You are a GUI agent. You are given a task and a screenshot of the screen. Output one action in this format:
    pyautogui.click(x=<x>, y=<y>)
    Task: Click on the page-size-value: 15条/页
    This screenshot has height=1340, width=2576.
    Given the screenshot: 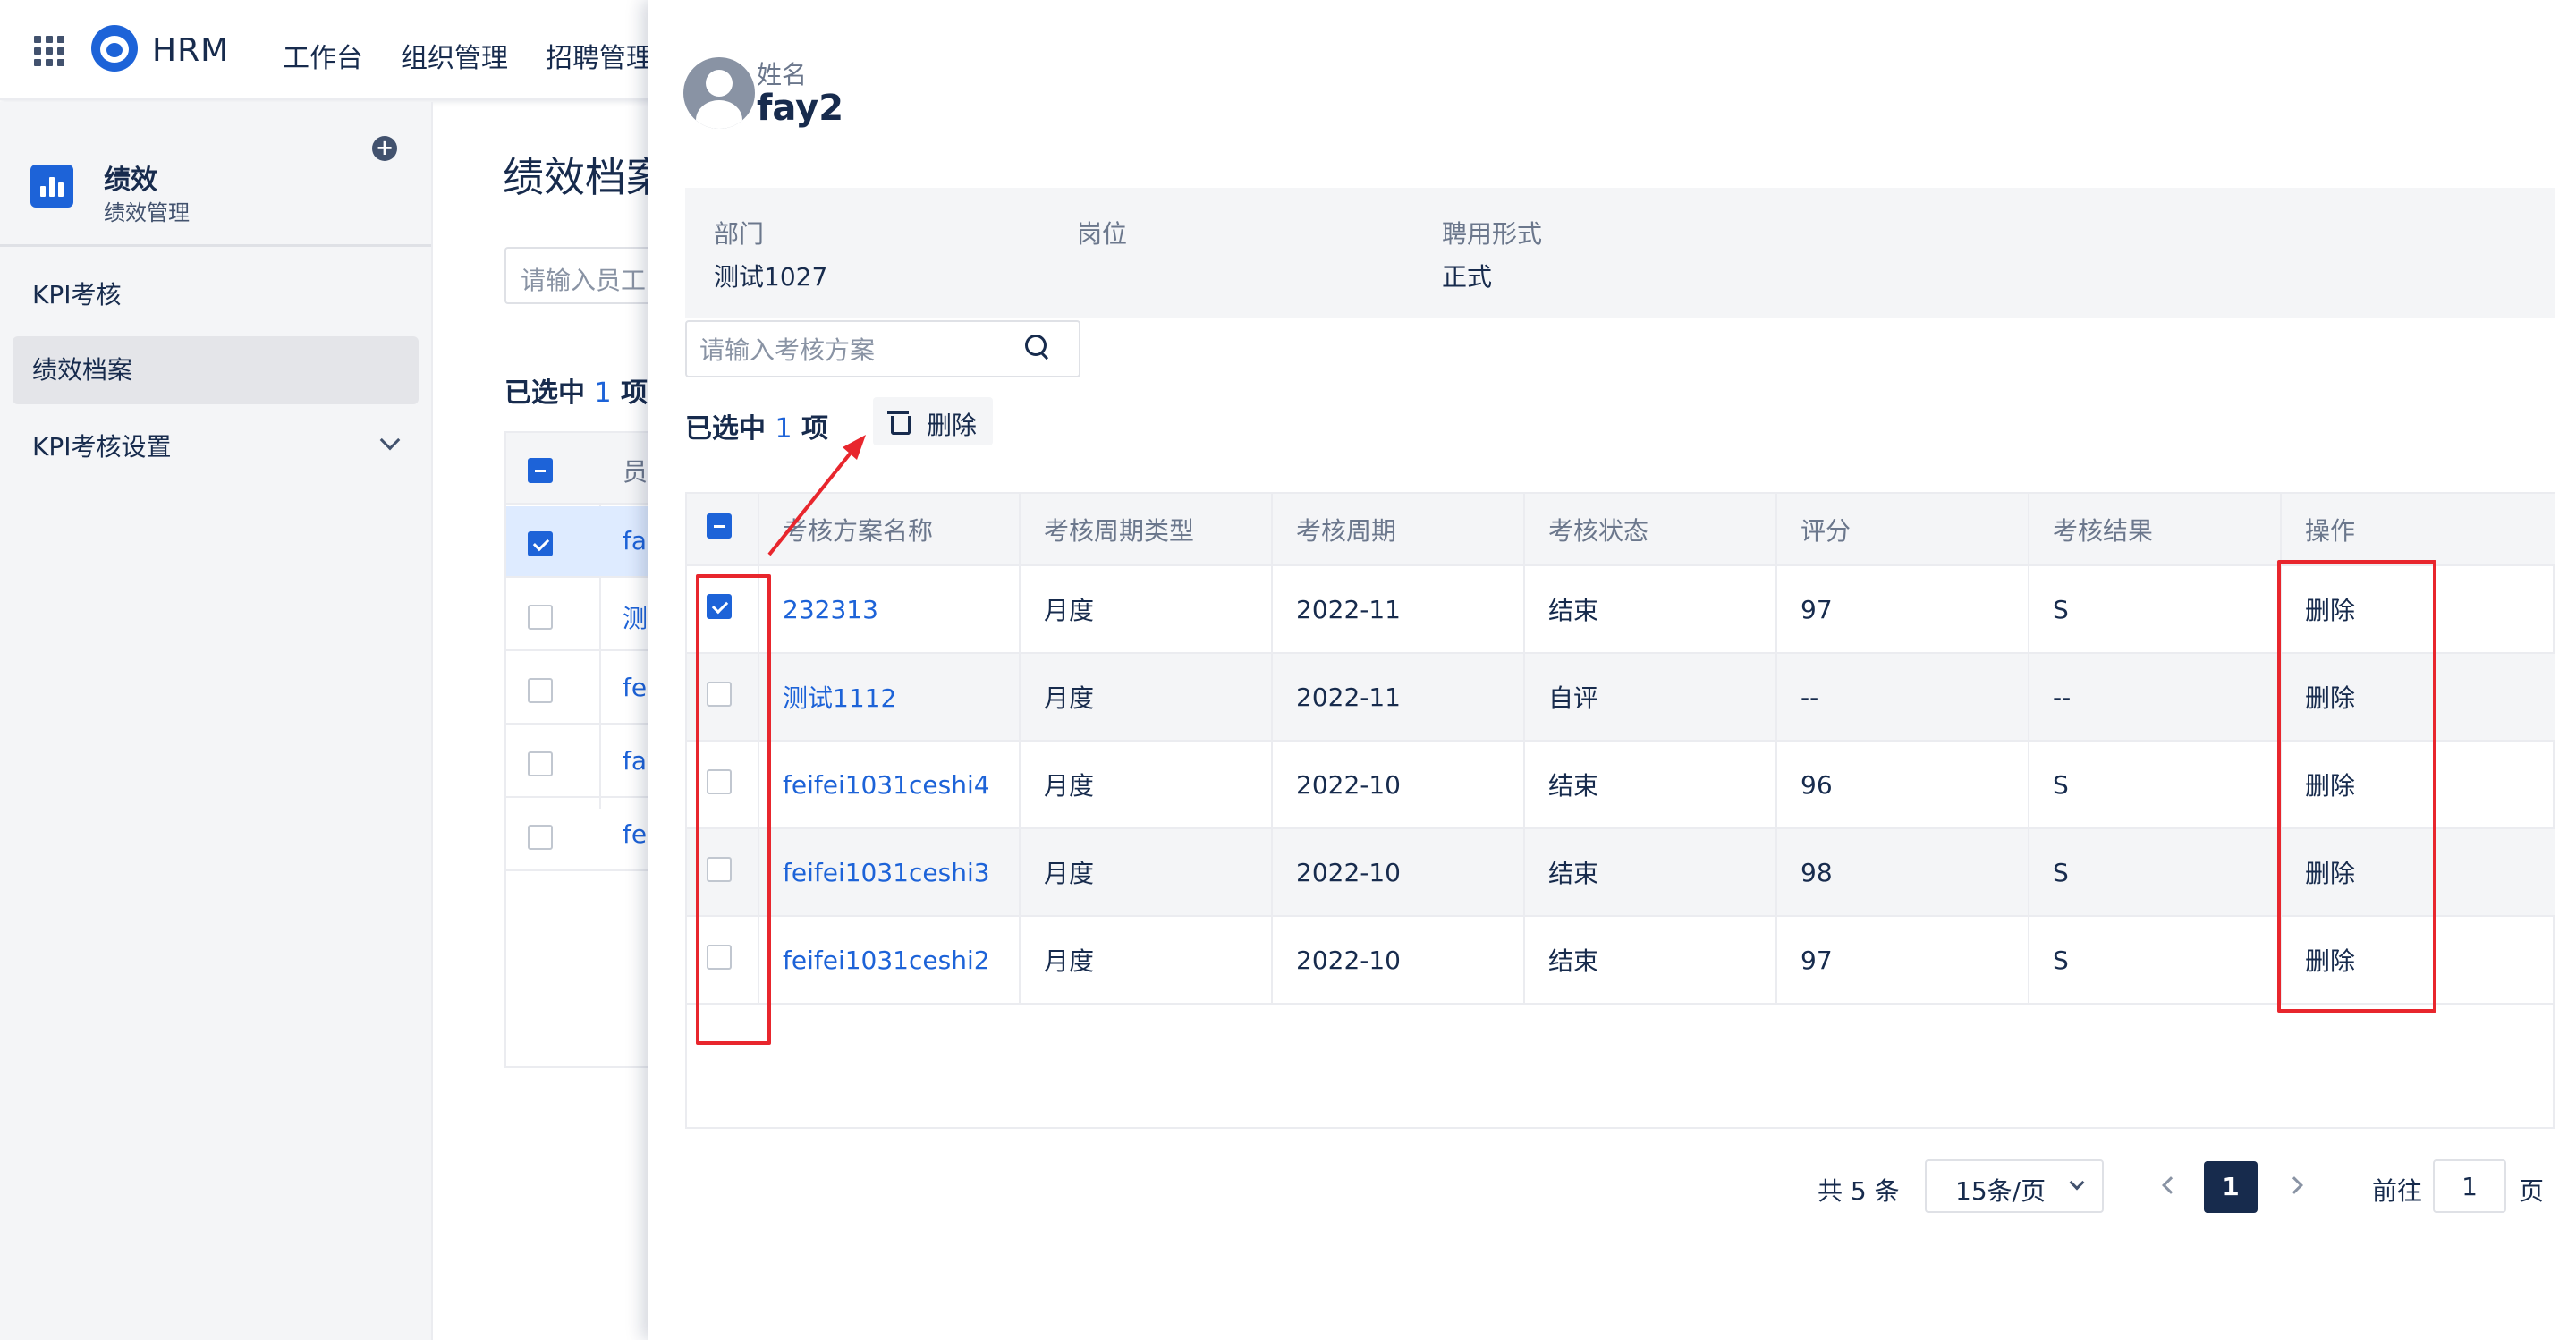 What is the action you would take?
    pyautogui.click(x=2000, y=1191)
    